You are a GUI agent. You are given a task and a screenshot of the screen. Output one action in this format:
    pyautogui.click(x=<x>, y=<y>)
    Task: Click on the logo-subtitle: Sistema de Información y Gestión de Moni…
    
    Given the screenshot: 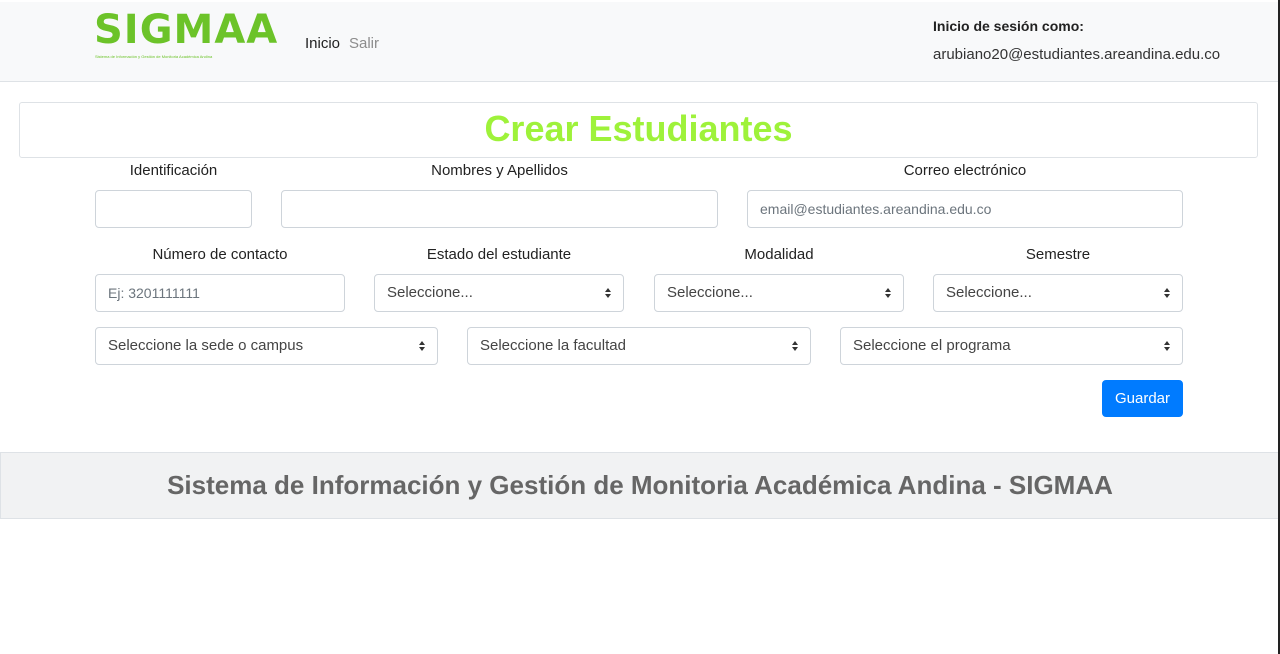 What is the action you would take?
    pyautogui.click(x=154, y=56)
    